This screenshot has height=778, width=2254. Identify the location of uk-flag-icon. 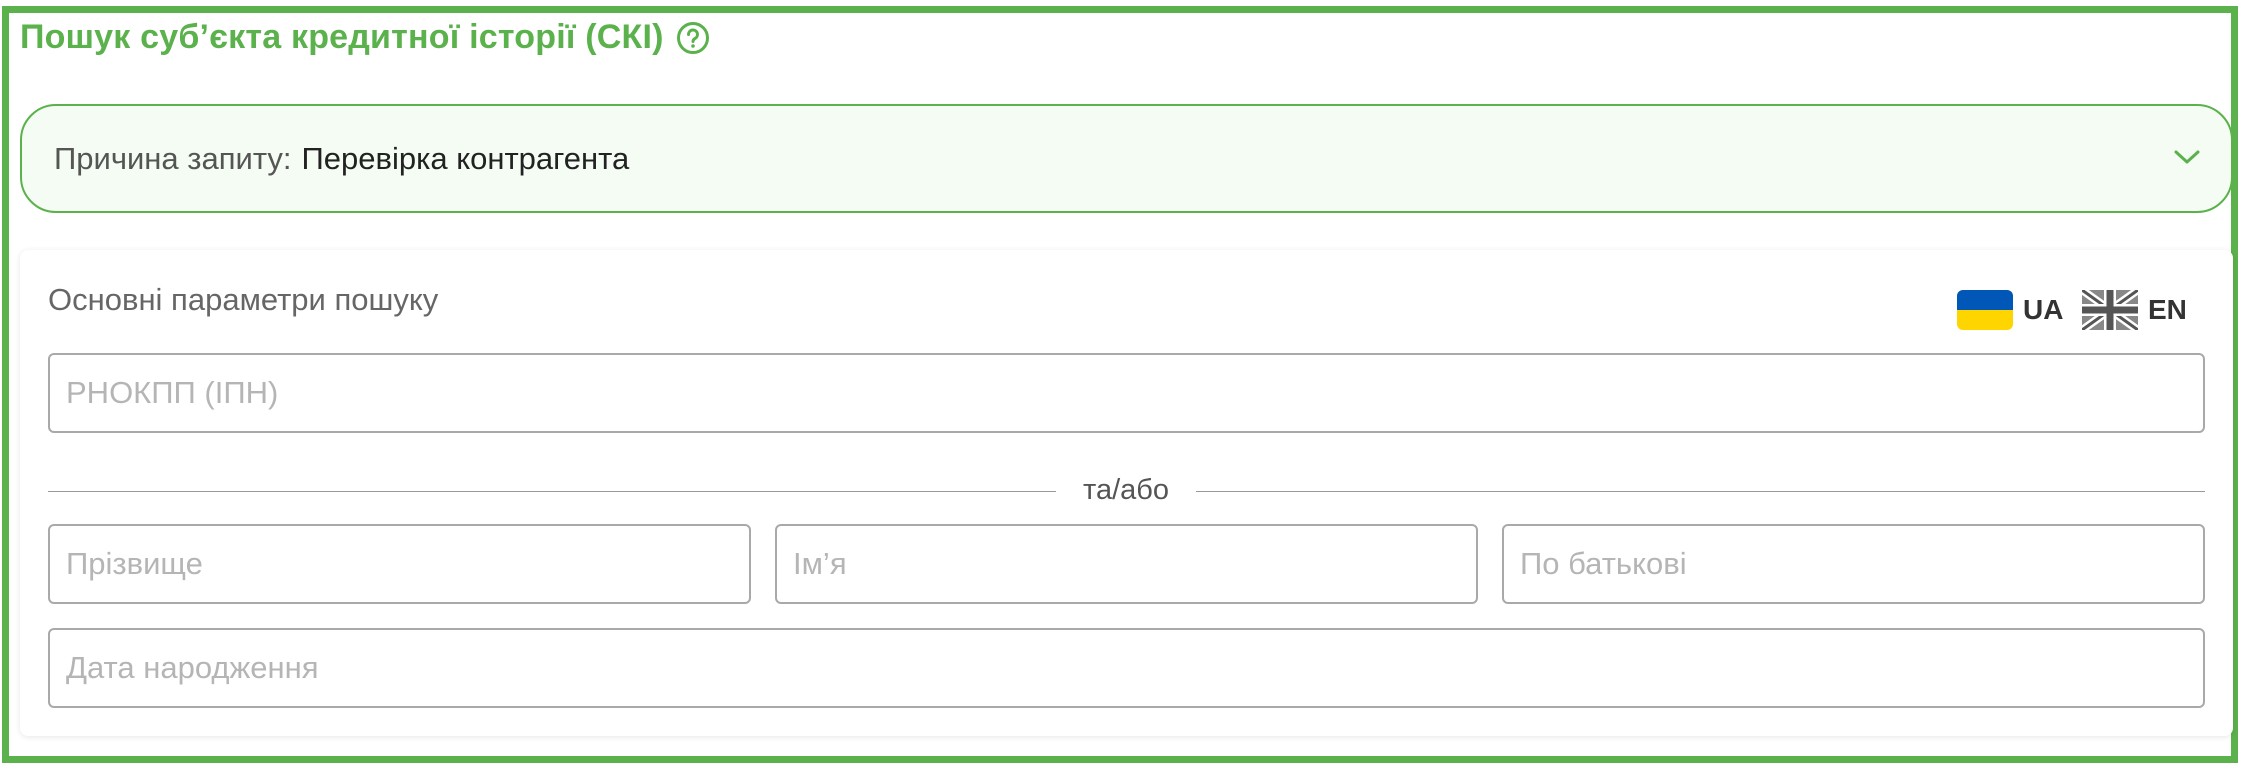
(2110, 310).